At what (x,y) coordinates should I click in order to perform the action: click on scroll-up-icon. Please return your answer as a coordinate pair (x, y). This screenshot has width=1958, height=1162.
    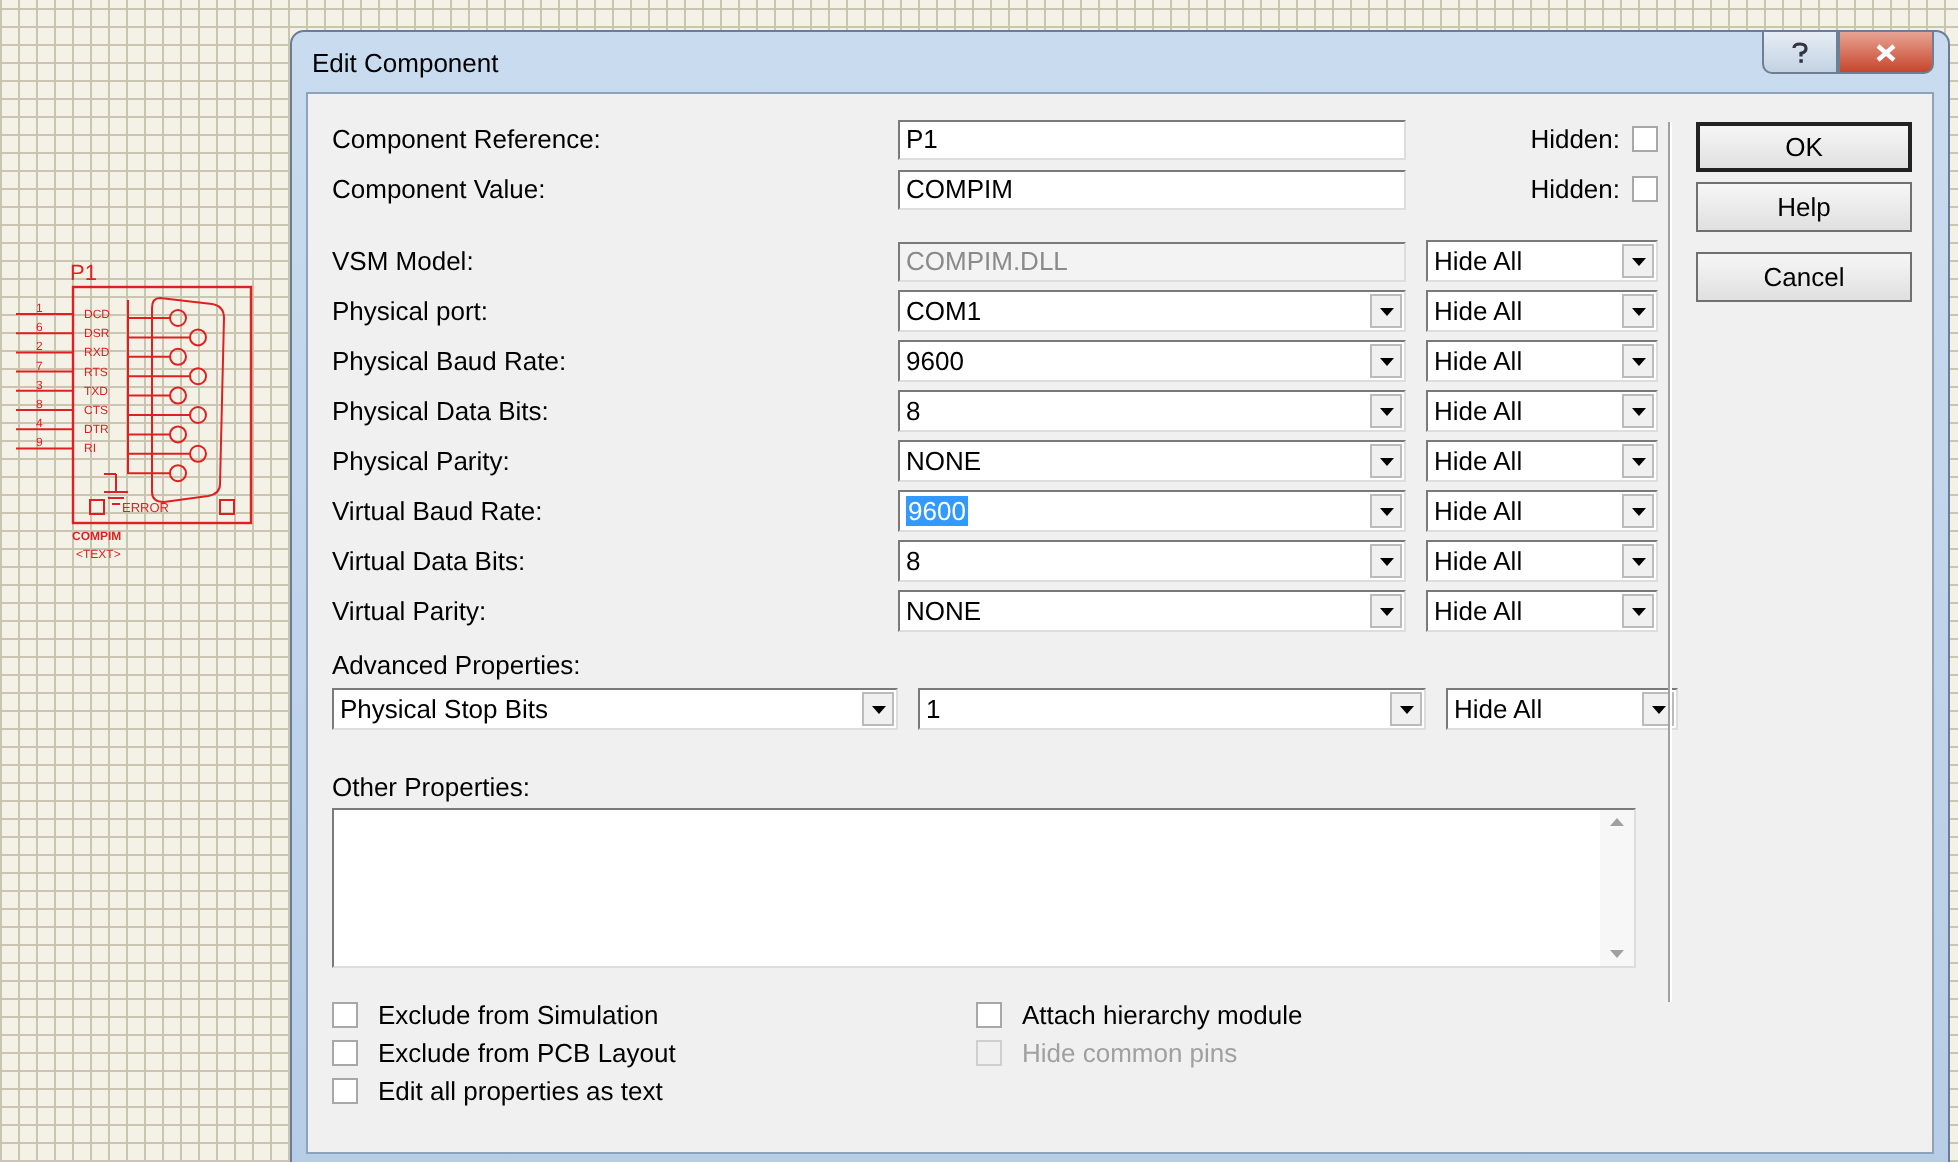
    Looking at the image, I should click on (1617, 822).